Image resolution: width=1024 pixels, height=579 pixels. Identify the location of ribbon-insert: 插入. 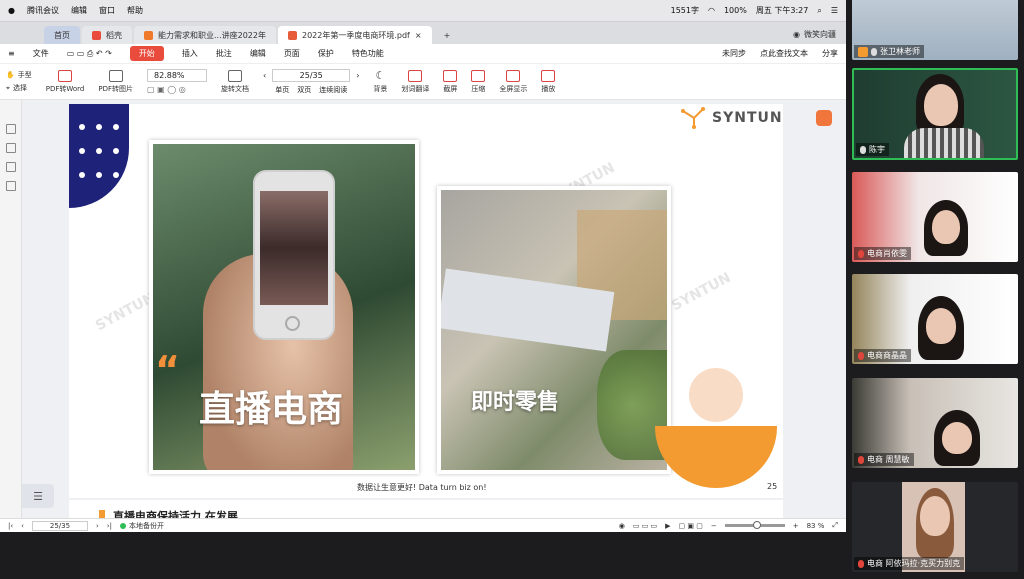
(190, 53).